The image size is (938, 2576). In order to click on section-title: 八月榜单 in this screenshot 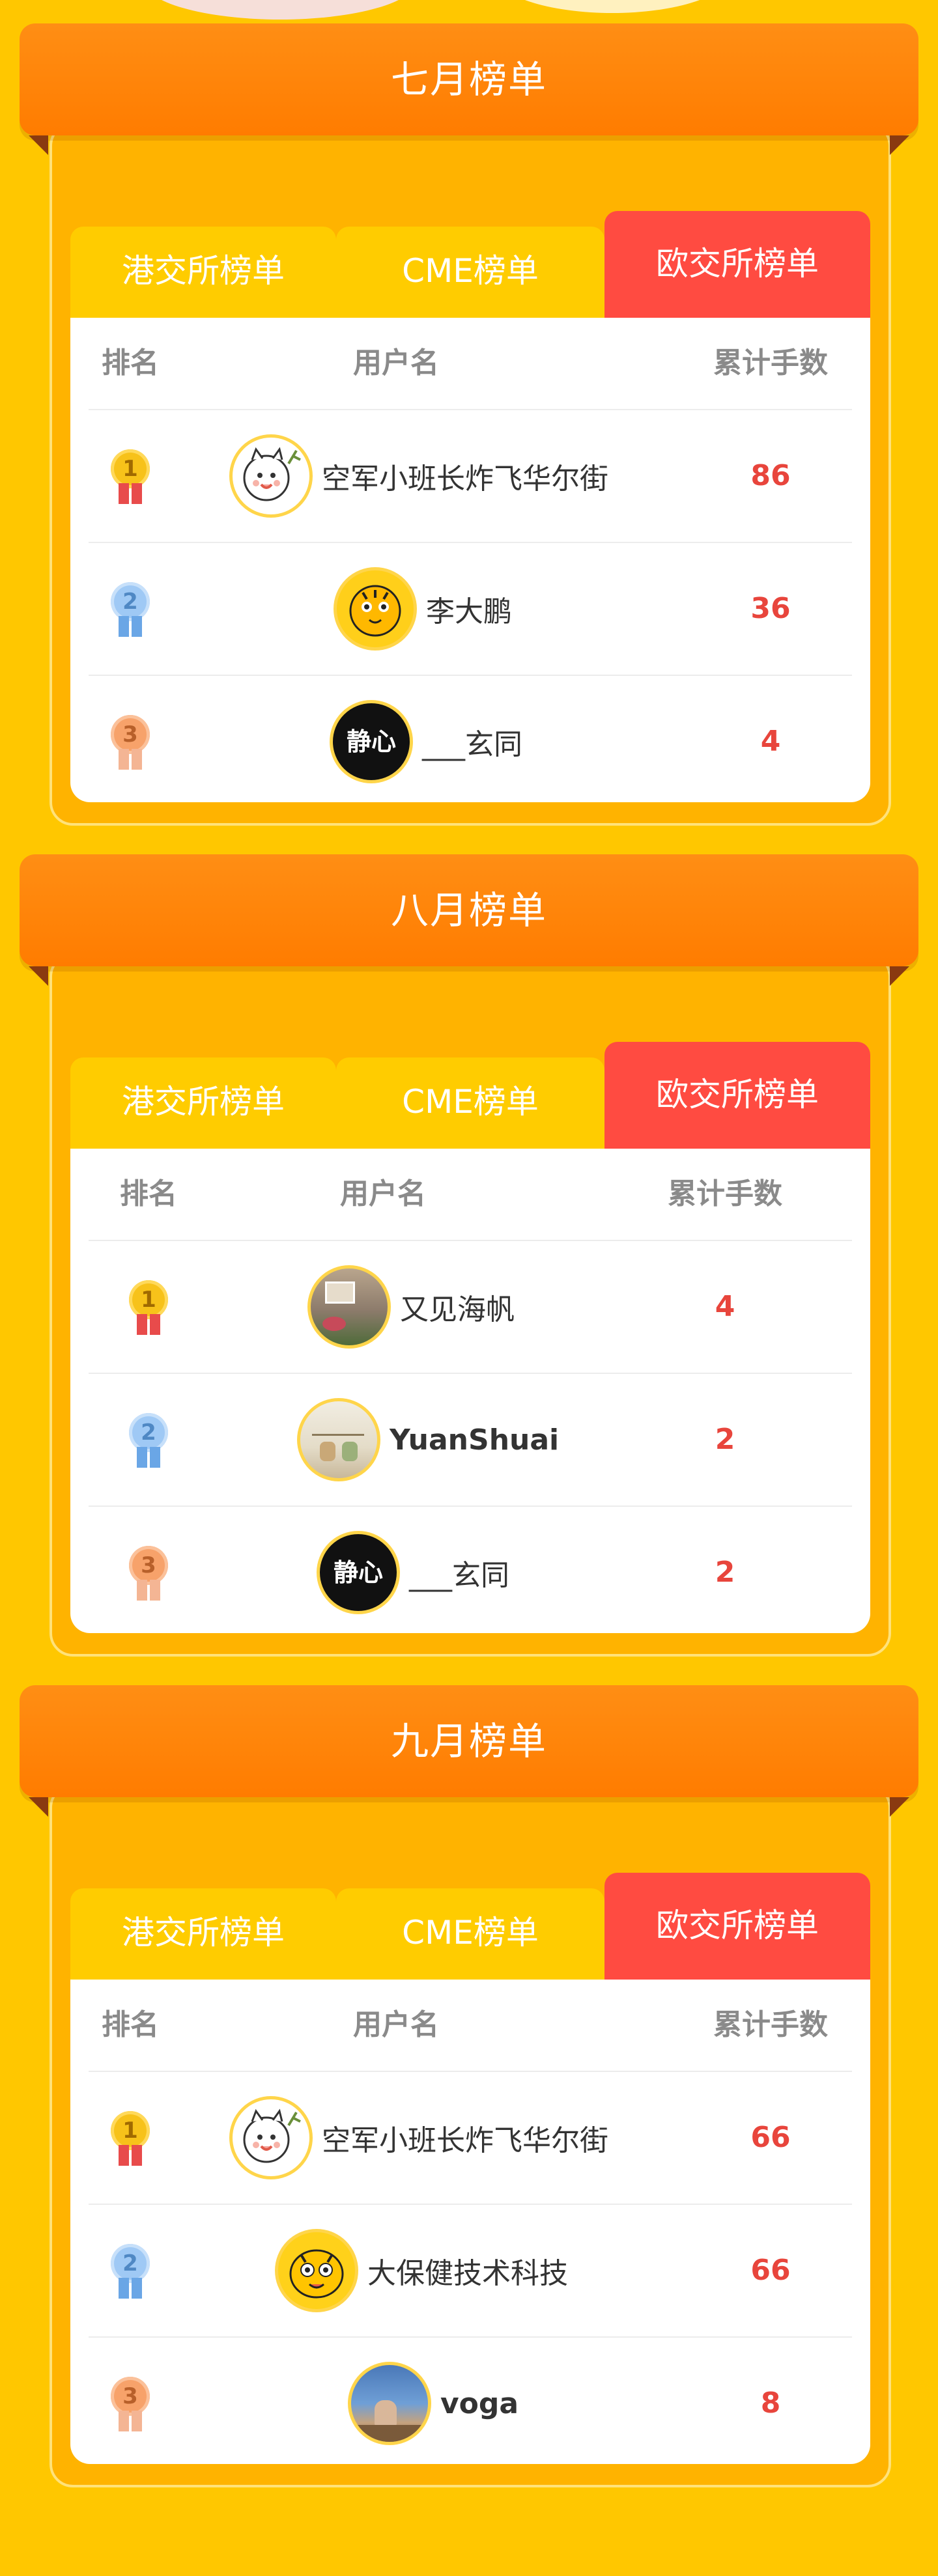, I will do `click(469, 910)`.